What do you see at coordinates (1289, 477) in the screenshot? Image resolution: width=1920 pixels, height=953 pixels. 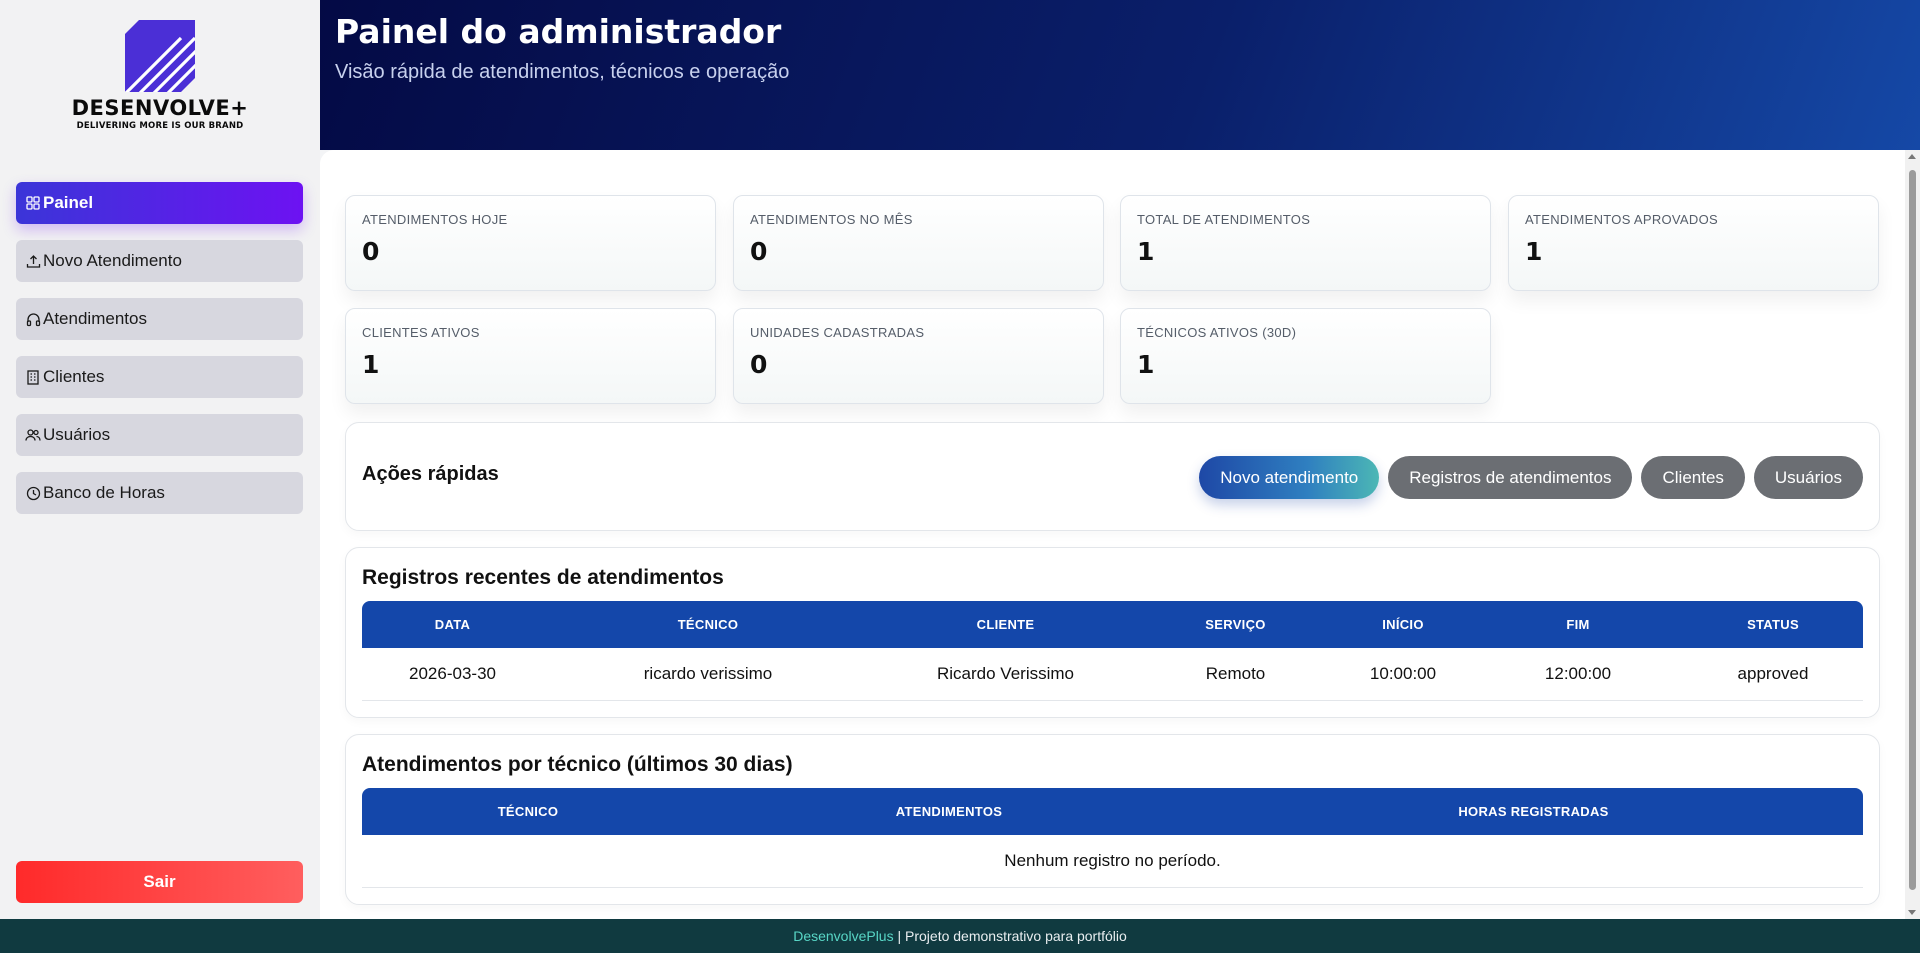 I see `new-attendance-button: Novo atendimento` at bounding box center [1289, 477].